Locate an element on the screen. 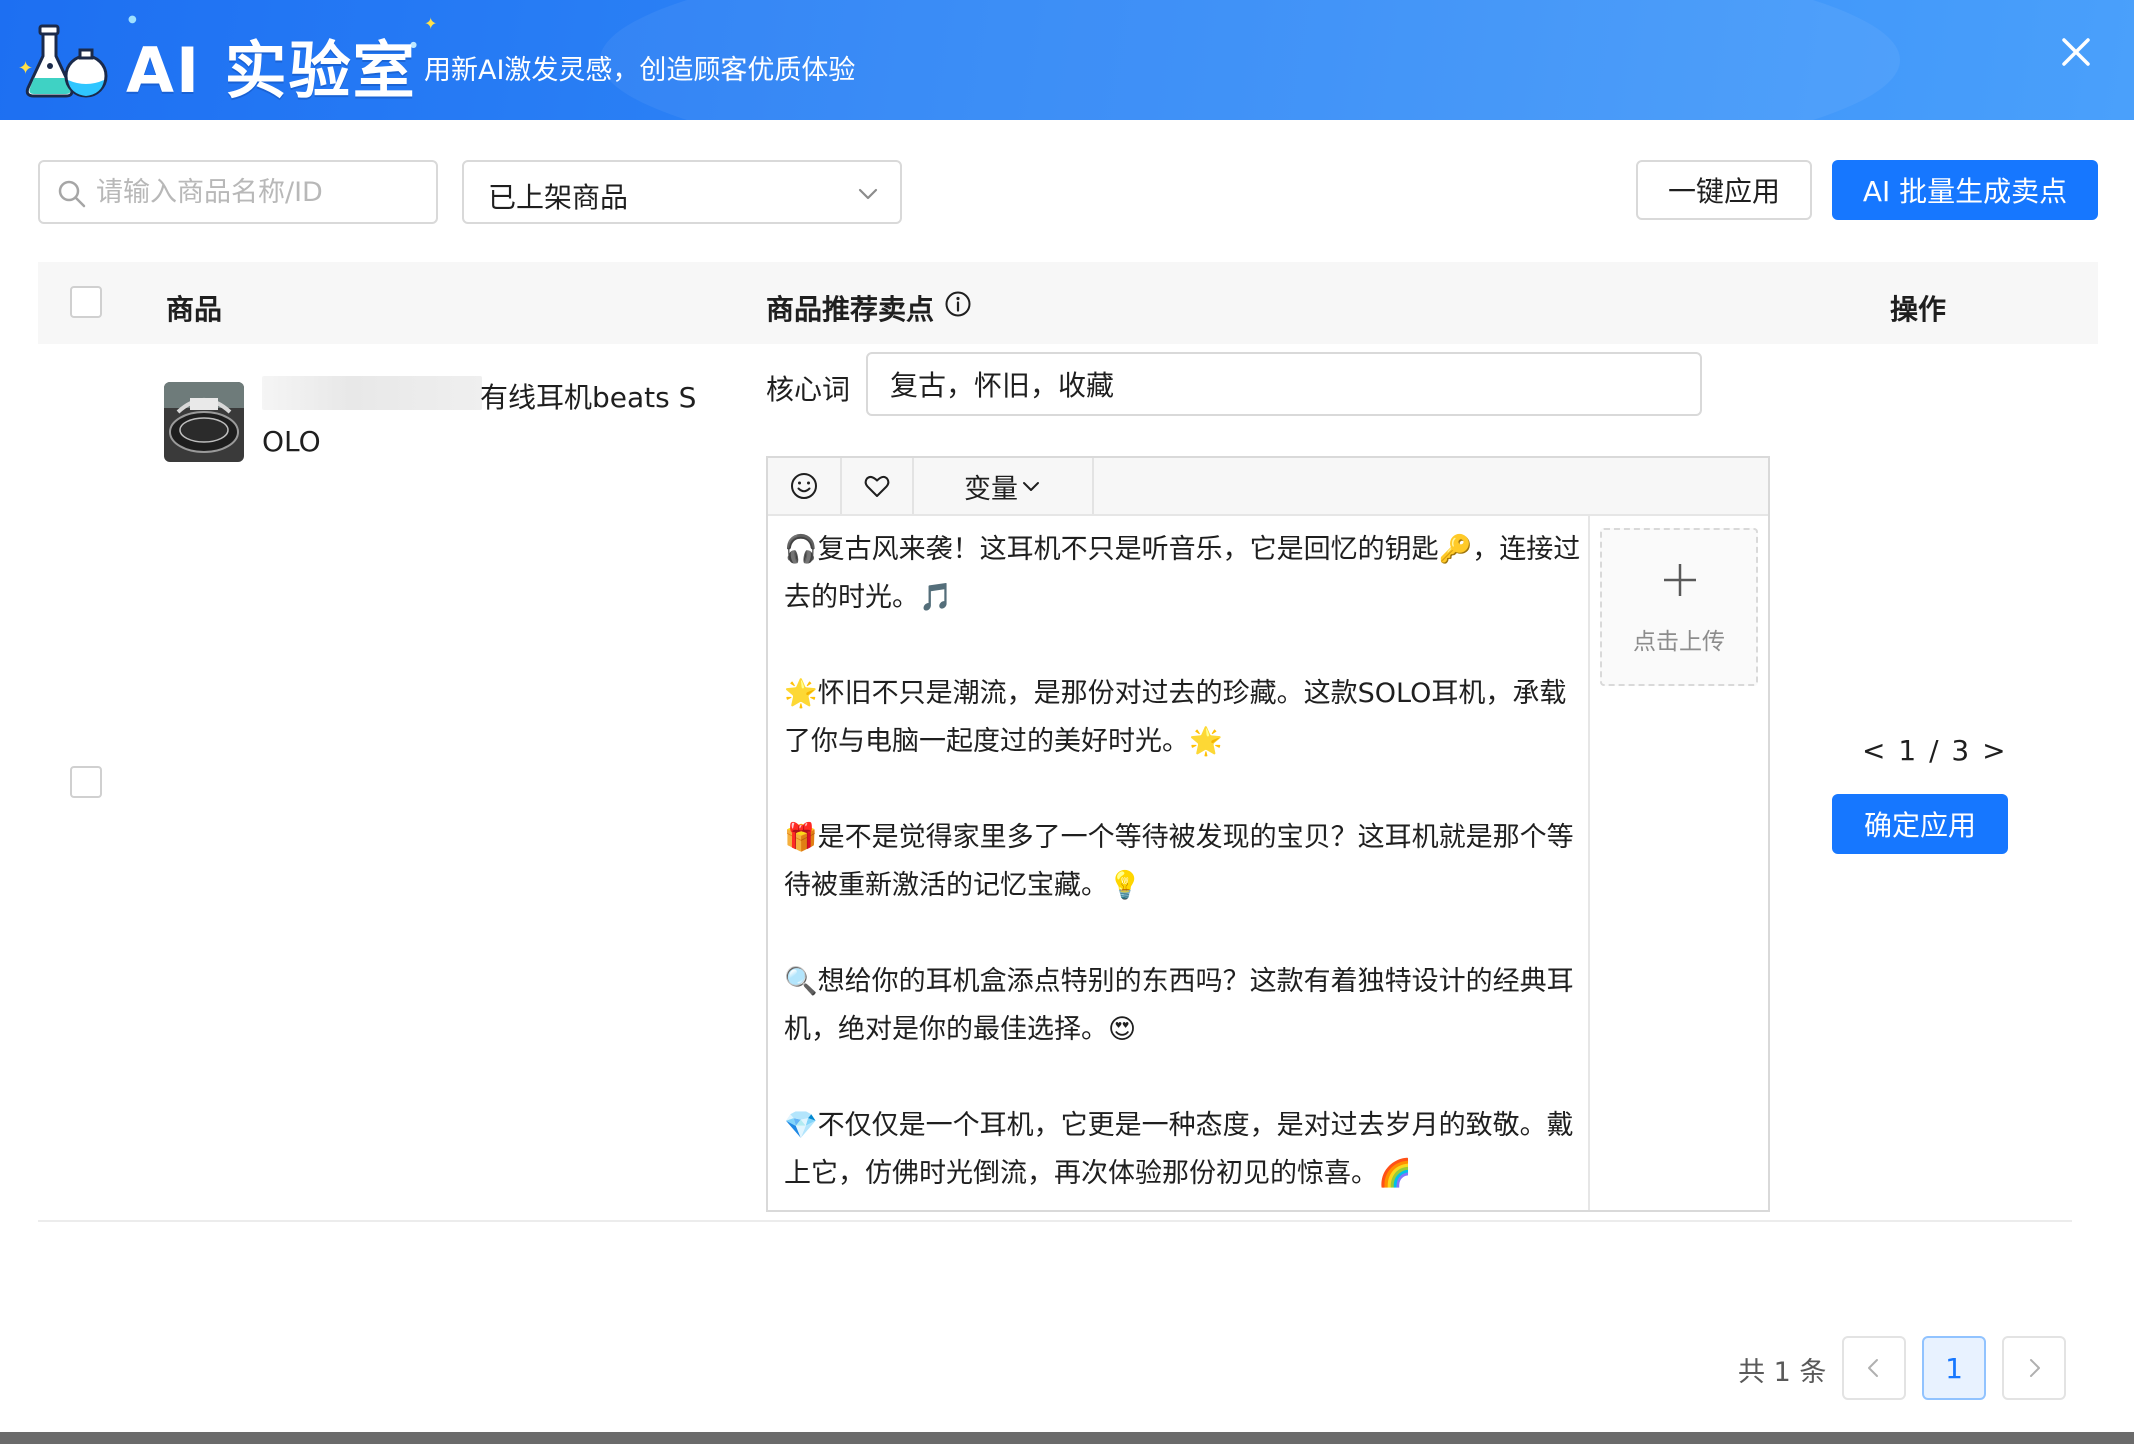 This screenshot has height=1444, width=2134. batch-generate-button: AI 批量生成卖点 is located at coordinates (1965, 190).